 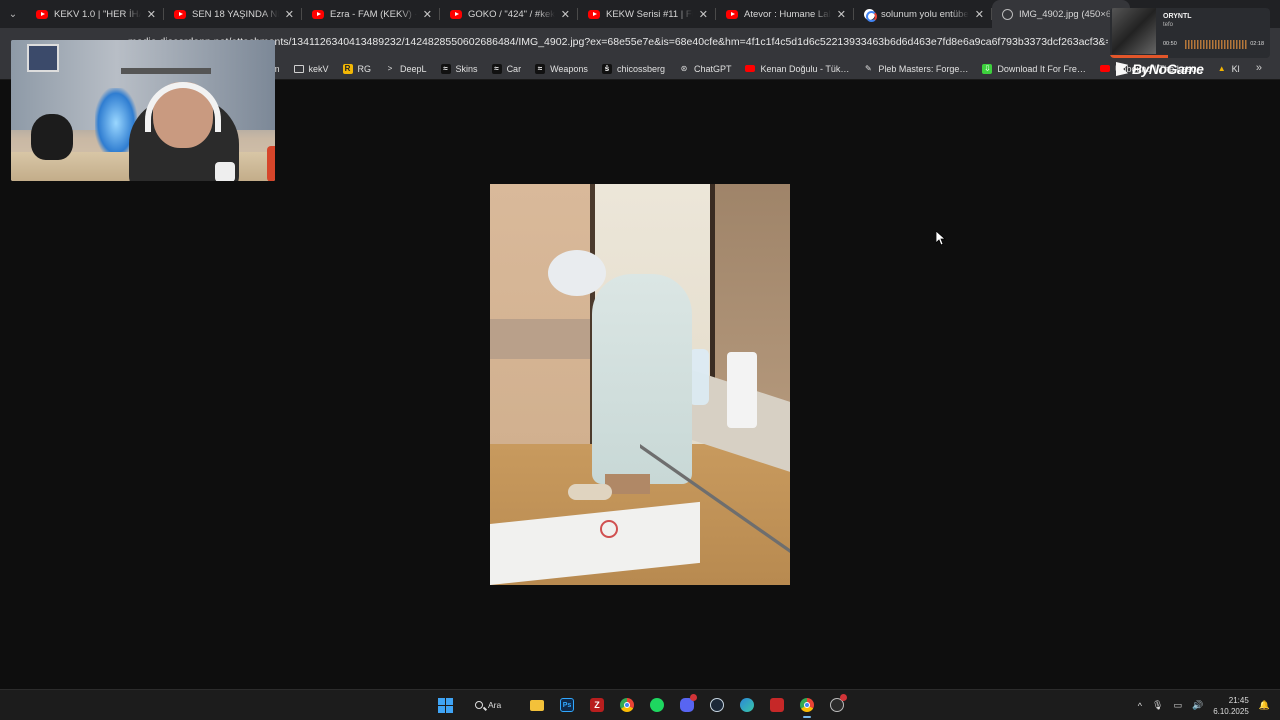 I want to click on tab-title: Ezra - FAM (KEKV) - YouTube, so click(x=373, y=14).